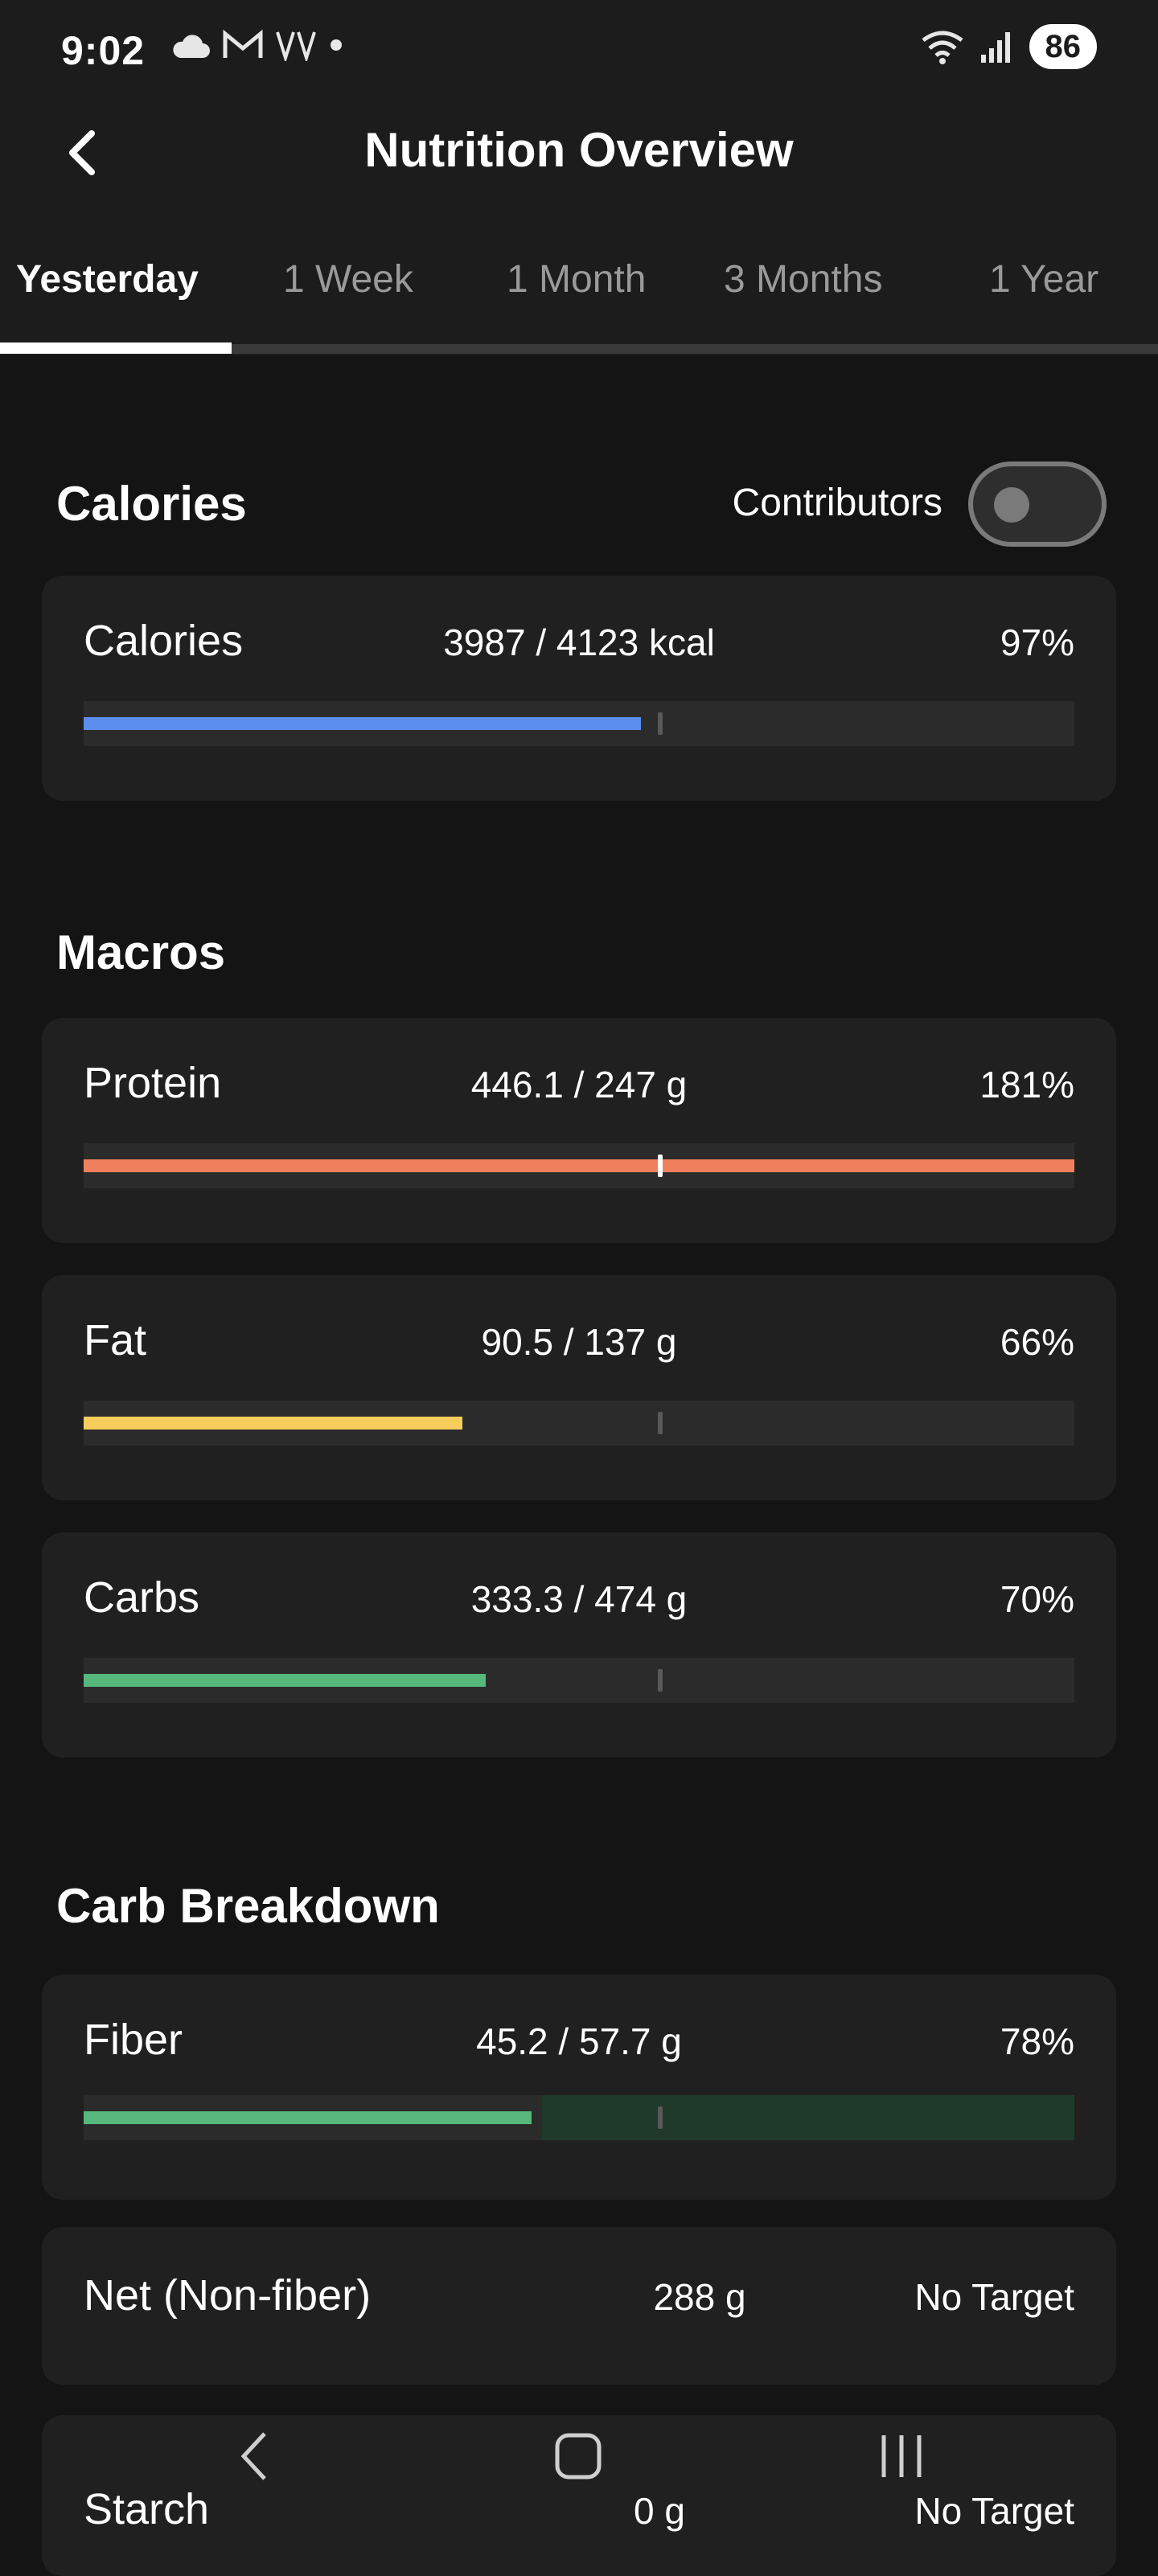  Describe the element at coordinates (576, 279) in the screenshot. I see `tab-1-month: 1 Month` at that location.